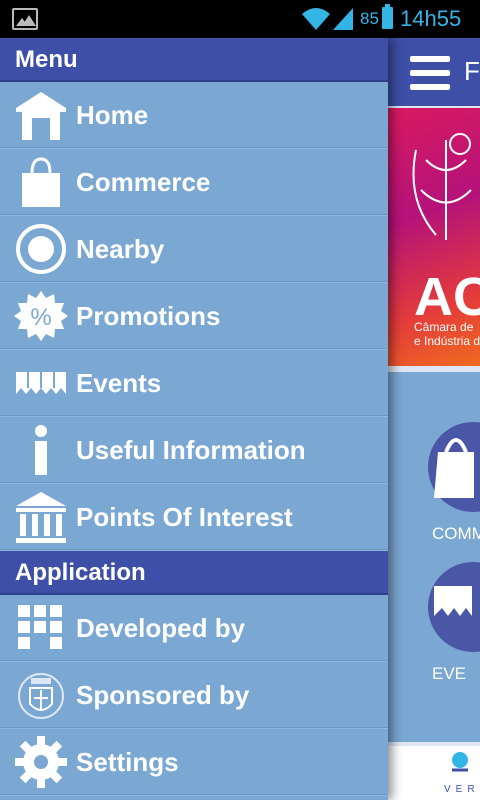 The image size is (480, 800). Describe the element at coordinates (120, 249) in the screenshot. I see `menu-item-label: Nearby` at that location.